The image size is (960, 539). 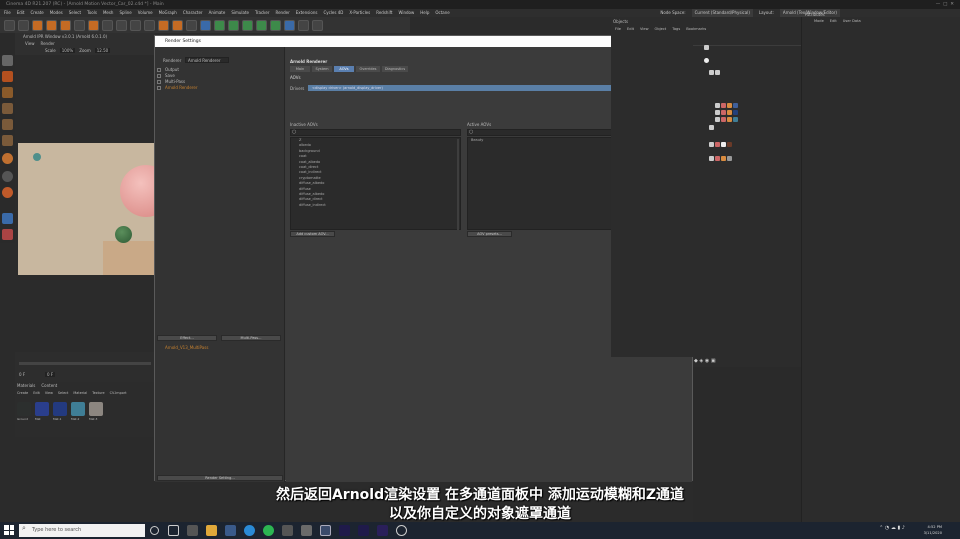 I want to click on menu-item-tools: Tools, so click(x=92, y=13).